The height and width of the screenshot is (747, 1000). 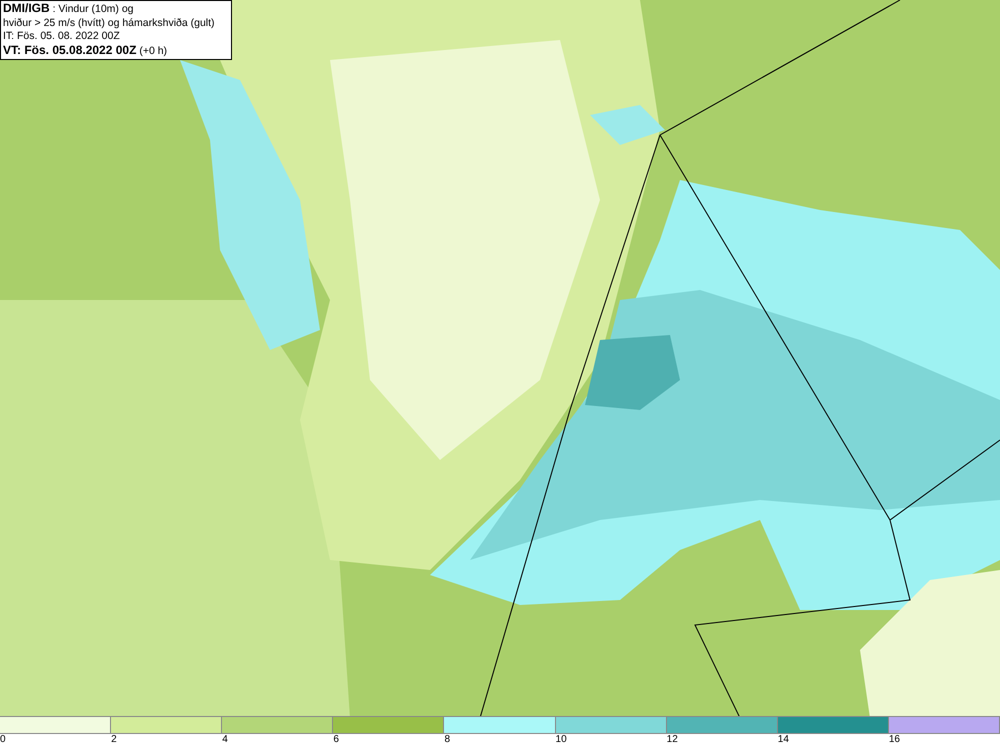 What do you see at coordinates (447, 740) in the screenshot?
I see `legend-label: 8` at bounding box center [447, 740].